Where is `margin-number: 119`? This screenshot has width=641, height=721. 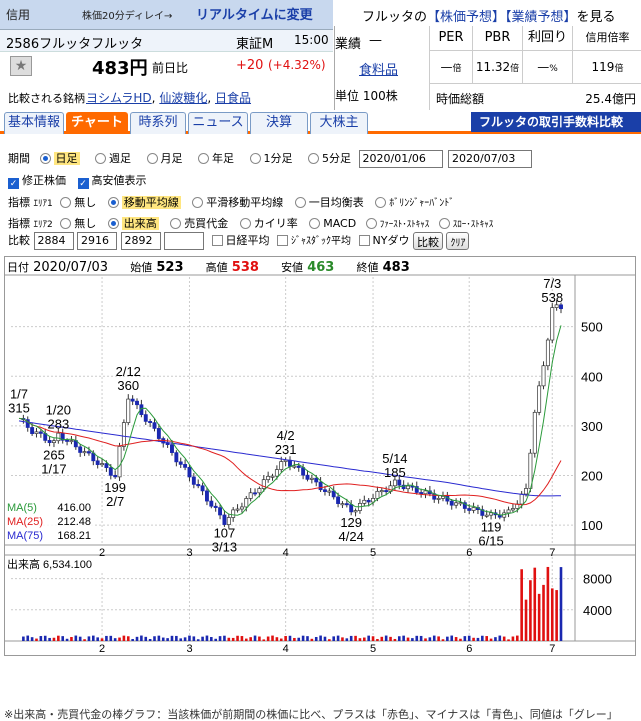
margin-number: 119 is located at coordinates (603, 67).